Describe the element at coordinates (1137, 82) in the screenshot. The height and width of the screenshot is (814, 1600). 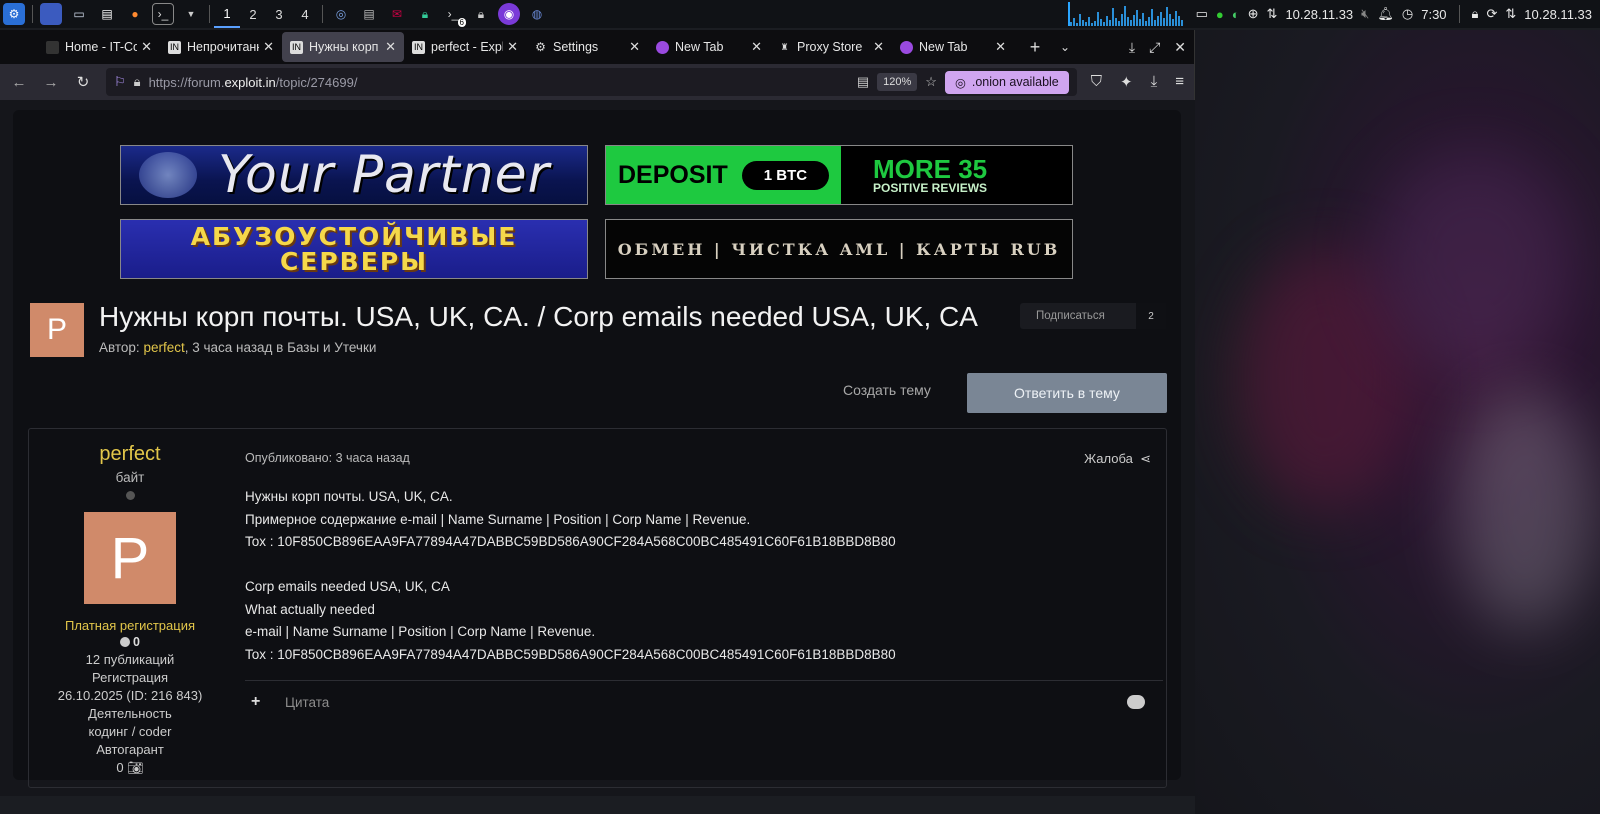
I see `toolbar-icons: ⛉ ✦ ⤓ ≡` at that location.